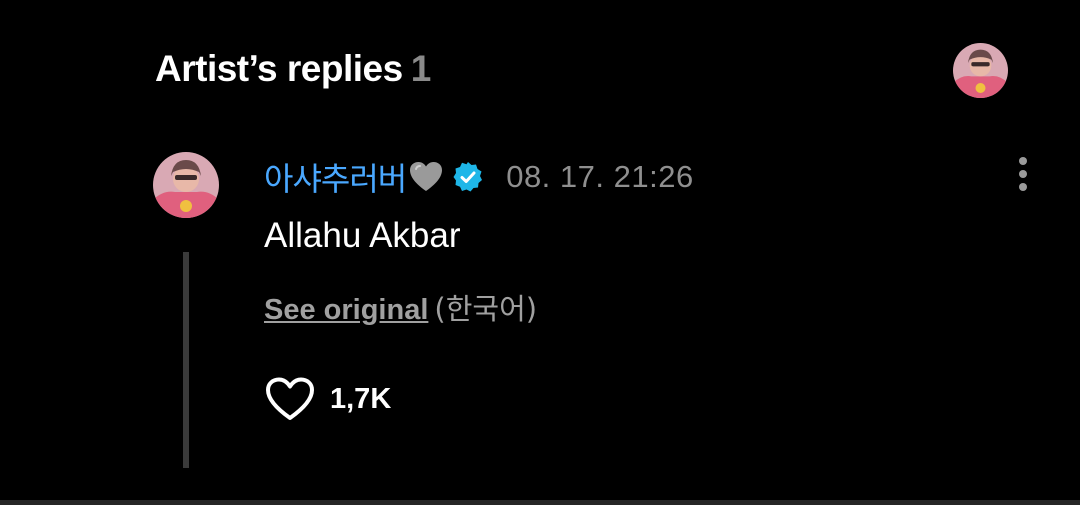  What do you see at coordinates (540, 502) in the screenshot?
I see `bottom-divider` at bounding box center [540, 502].